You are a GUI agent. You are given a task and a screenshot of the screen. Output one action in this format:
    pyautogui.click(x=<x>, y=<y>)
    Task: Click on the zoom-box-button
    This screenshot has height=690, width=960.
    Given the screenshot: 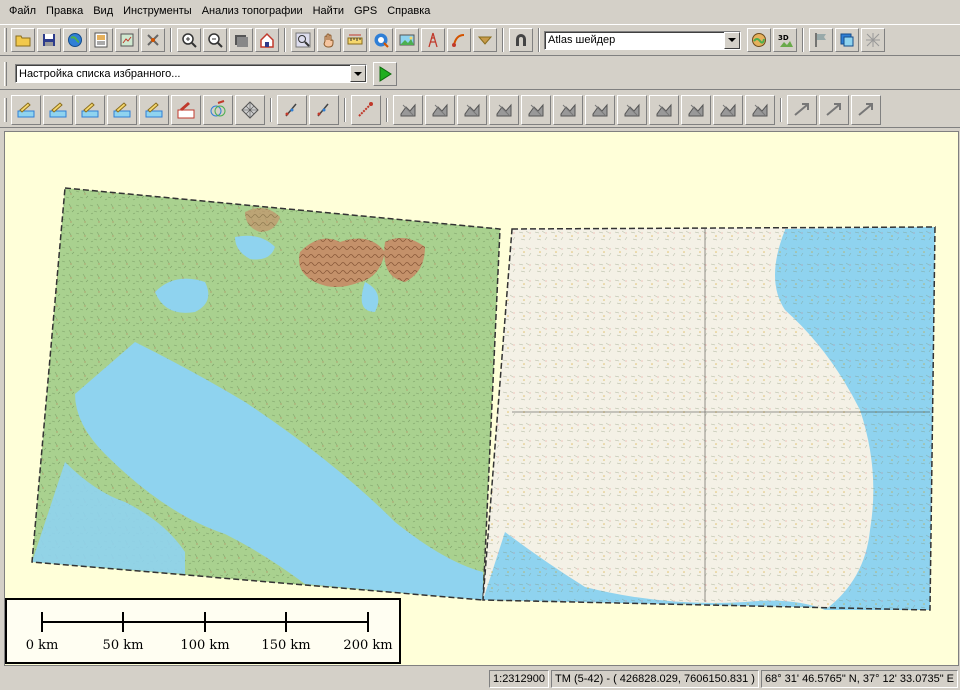 What is the action you would take?
    pyautogui.click(x=241, y=40)
    